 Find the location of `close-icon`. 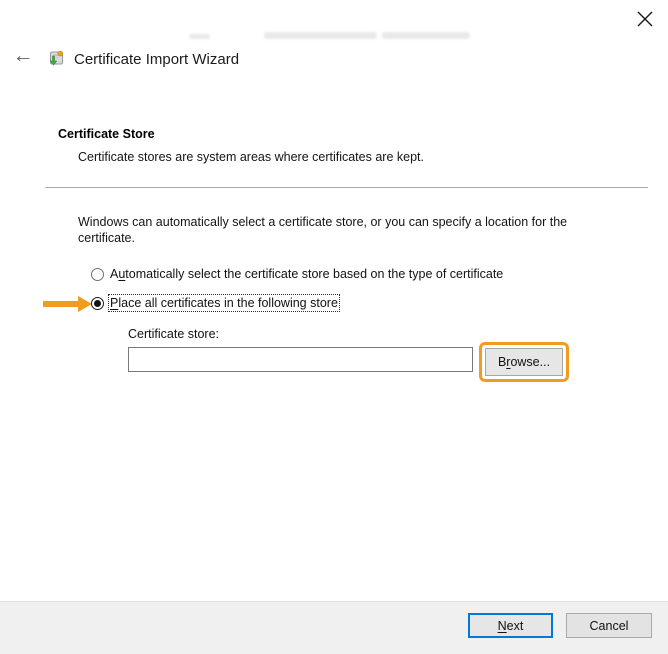

close-icon is located at coordinates (645, 19).